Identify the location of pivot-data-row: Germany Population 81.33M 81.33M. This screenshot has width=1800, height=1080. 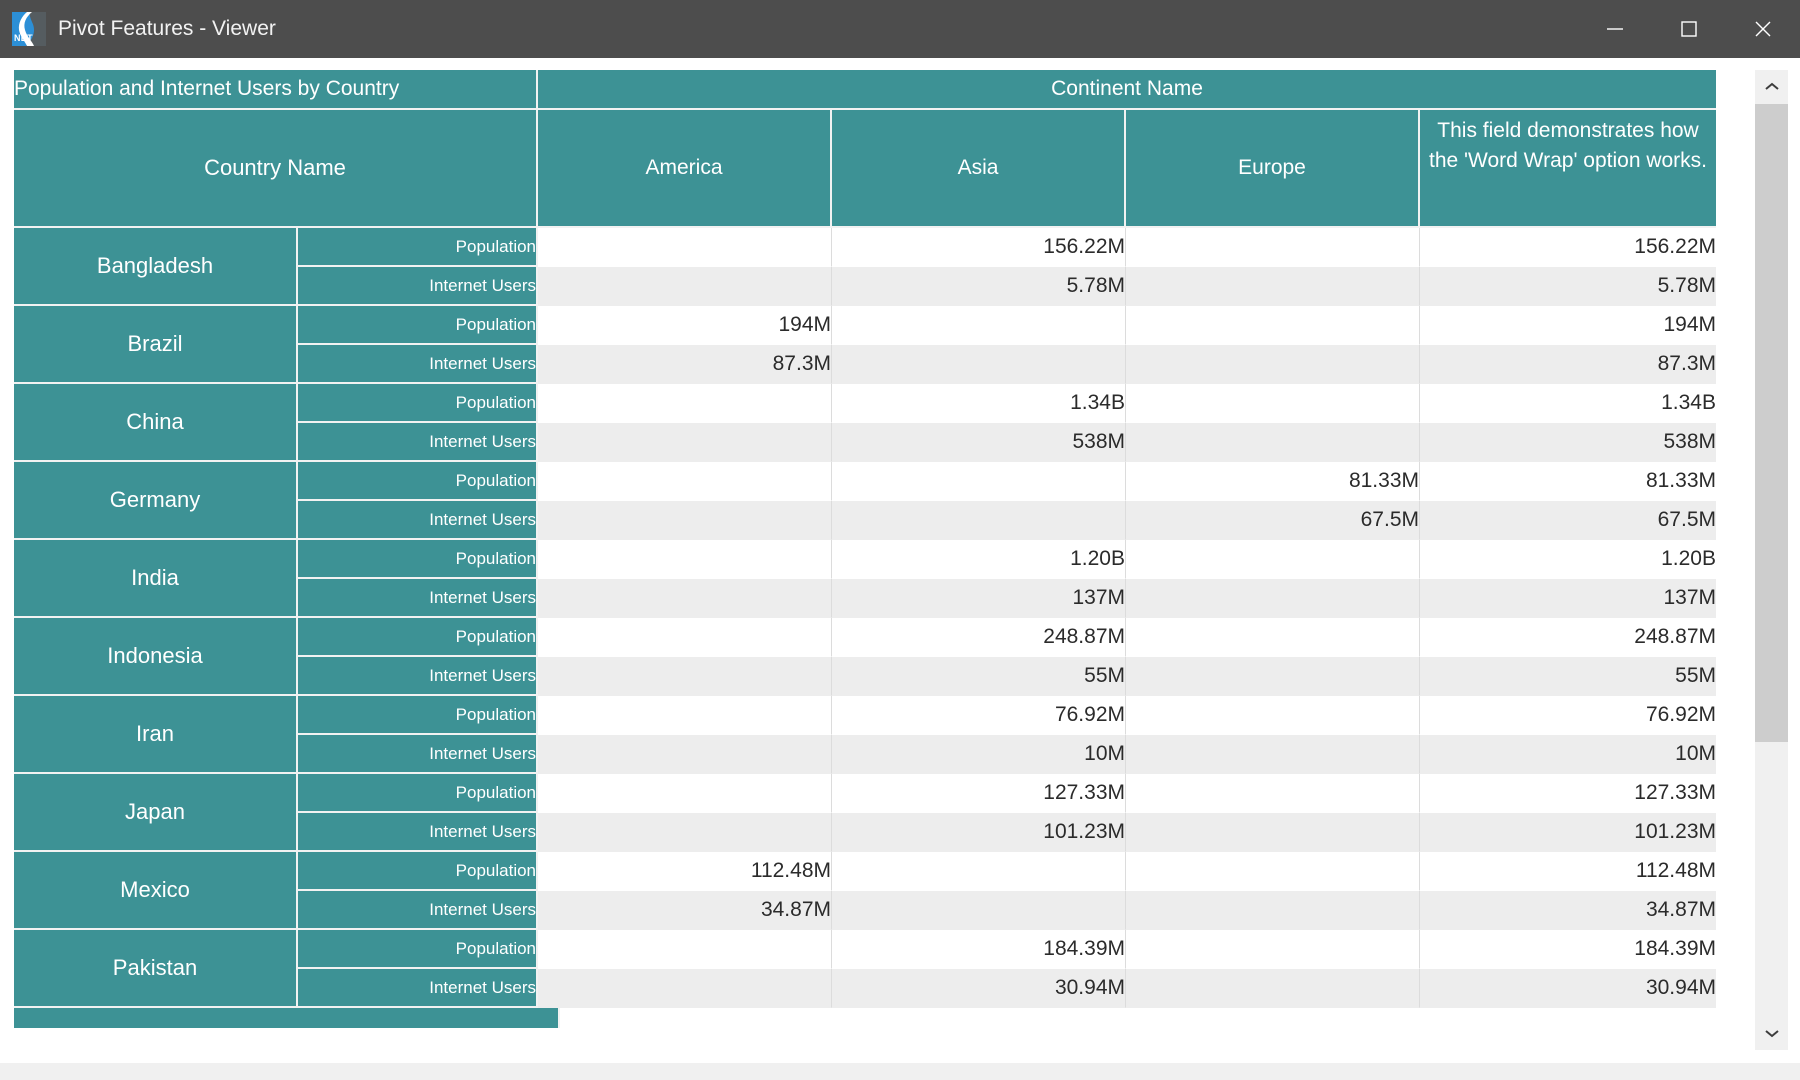
(865, 501).